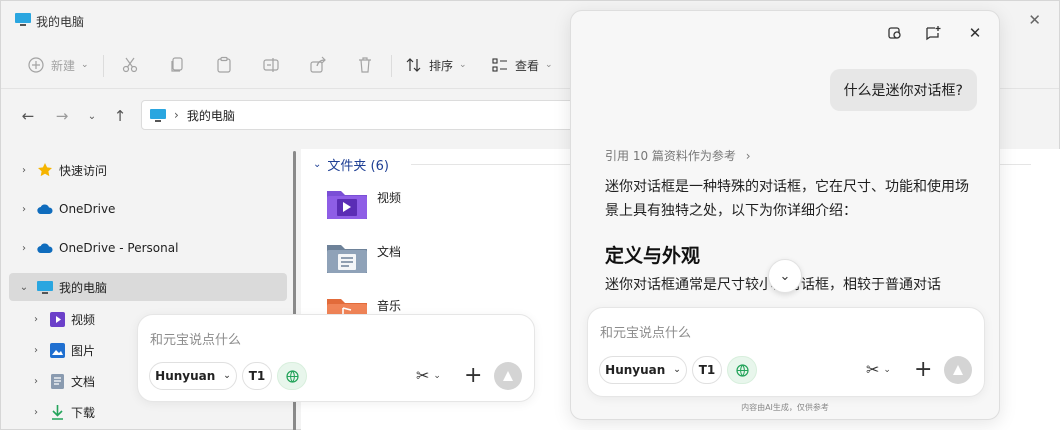 Image resolution: width=1060 pixels, height=430 pixels. What do you see at coordinates (389, 306) in the screenshot?
I see `folder-name: 音乐` at bounding box center [389, 306].